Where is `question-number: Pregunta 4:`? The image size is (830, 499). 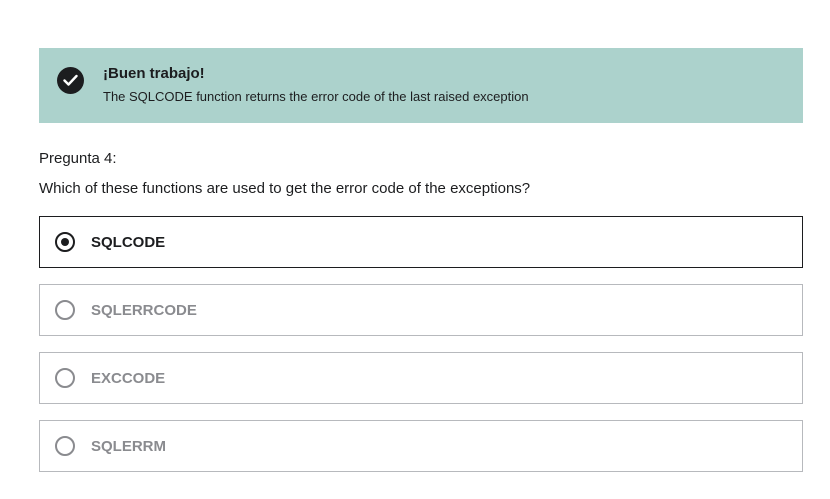
question-number: Pregunta 4: is located at coordinates (78, 158).